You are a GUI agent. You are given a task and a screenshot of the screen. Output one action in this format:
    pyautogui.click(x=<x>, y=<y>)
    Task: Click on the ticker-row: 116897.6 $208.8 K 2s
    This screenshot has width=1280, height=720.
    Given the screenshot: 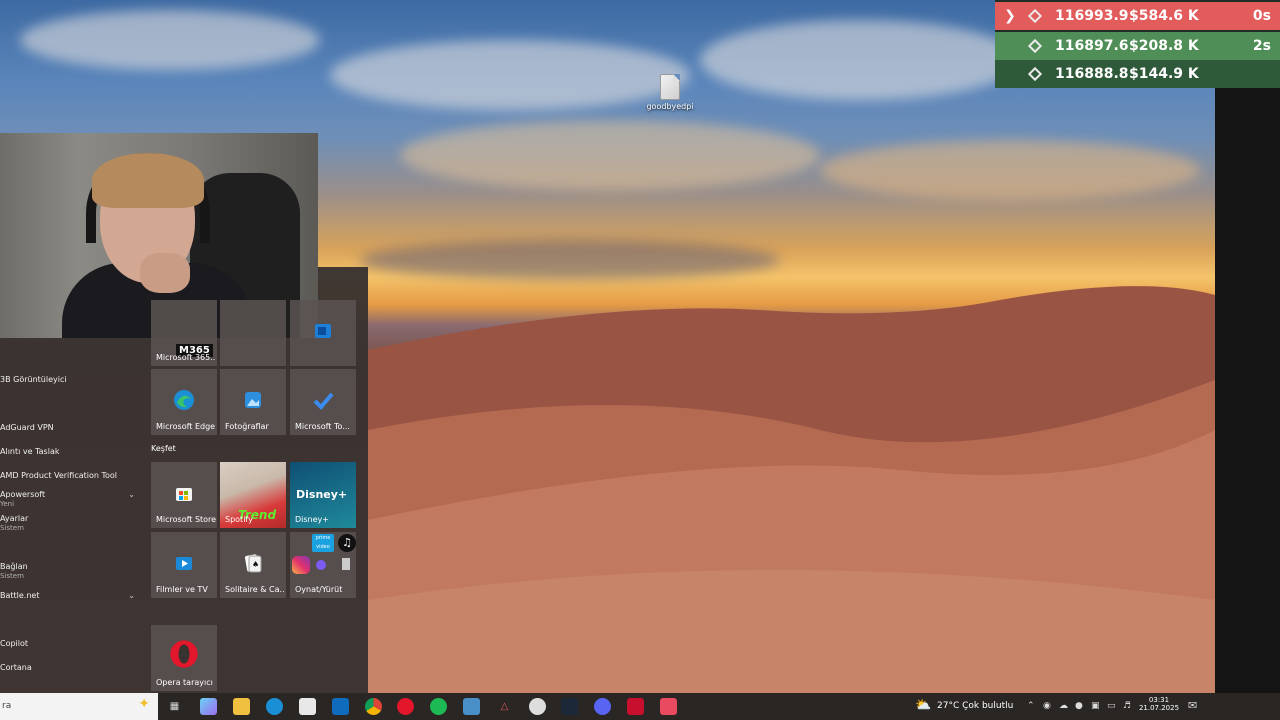 What is the action you would take?
    pyautogui.click(x=1137, y=46)
    